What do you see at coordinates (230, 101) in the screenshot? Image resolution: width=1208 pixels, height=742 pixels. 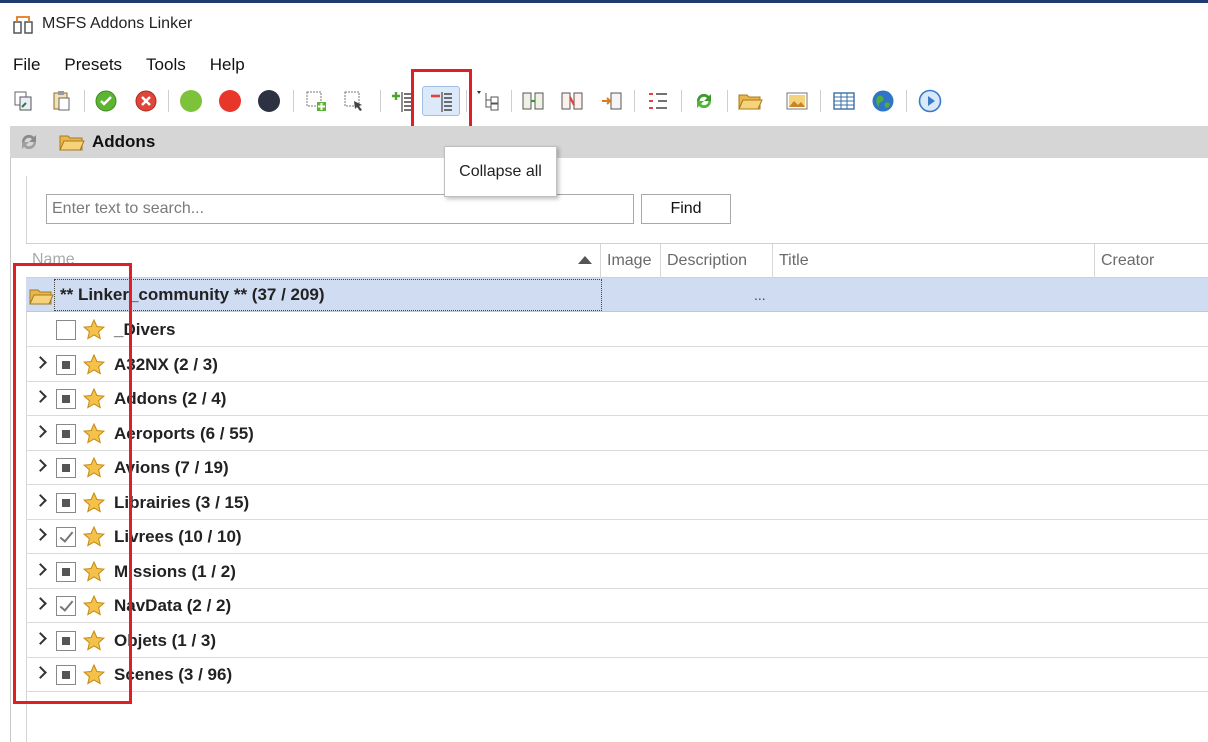 I see `red-filter-button` at bounding box center [230, 101].